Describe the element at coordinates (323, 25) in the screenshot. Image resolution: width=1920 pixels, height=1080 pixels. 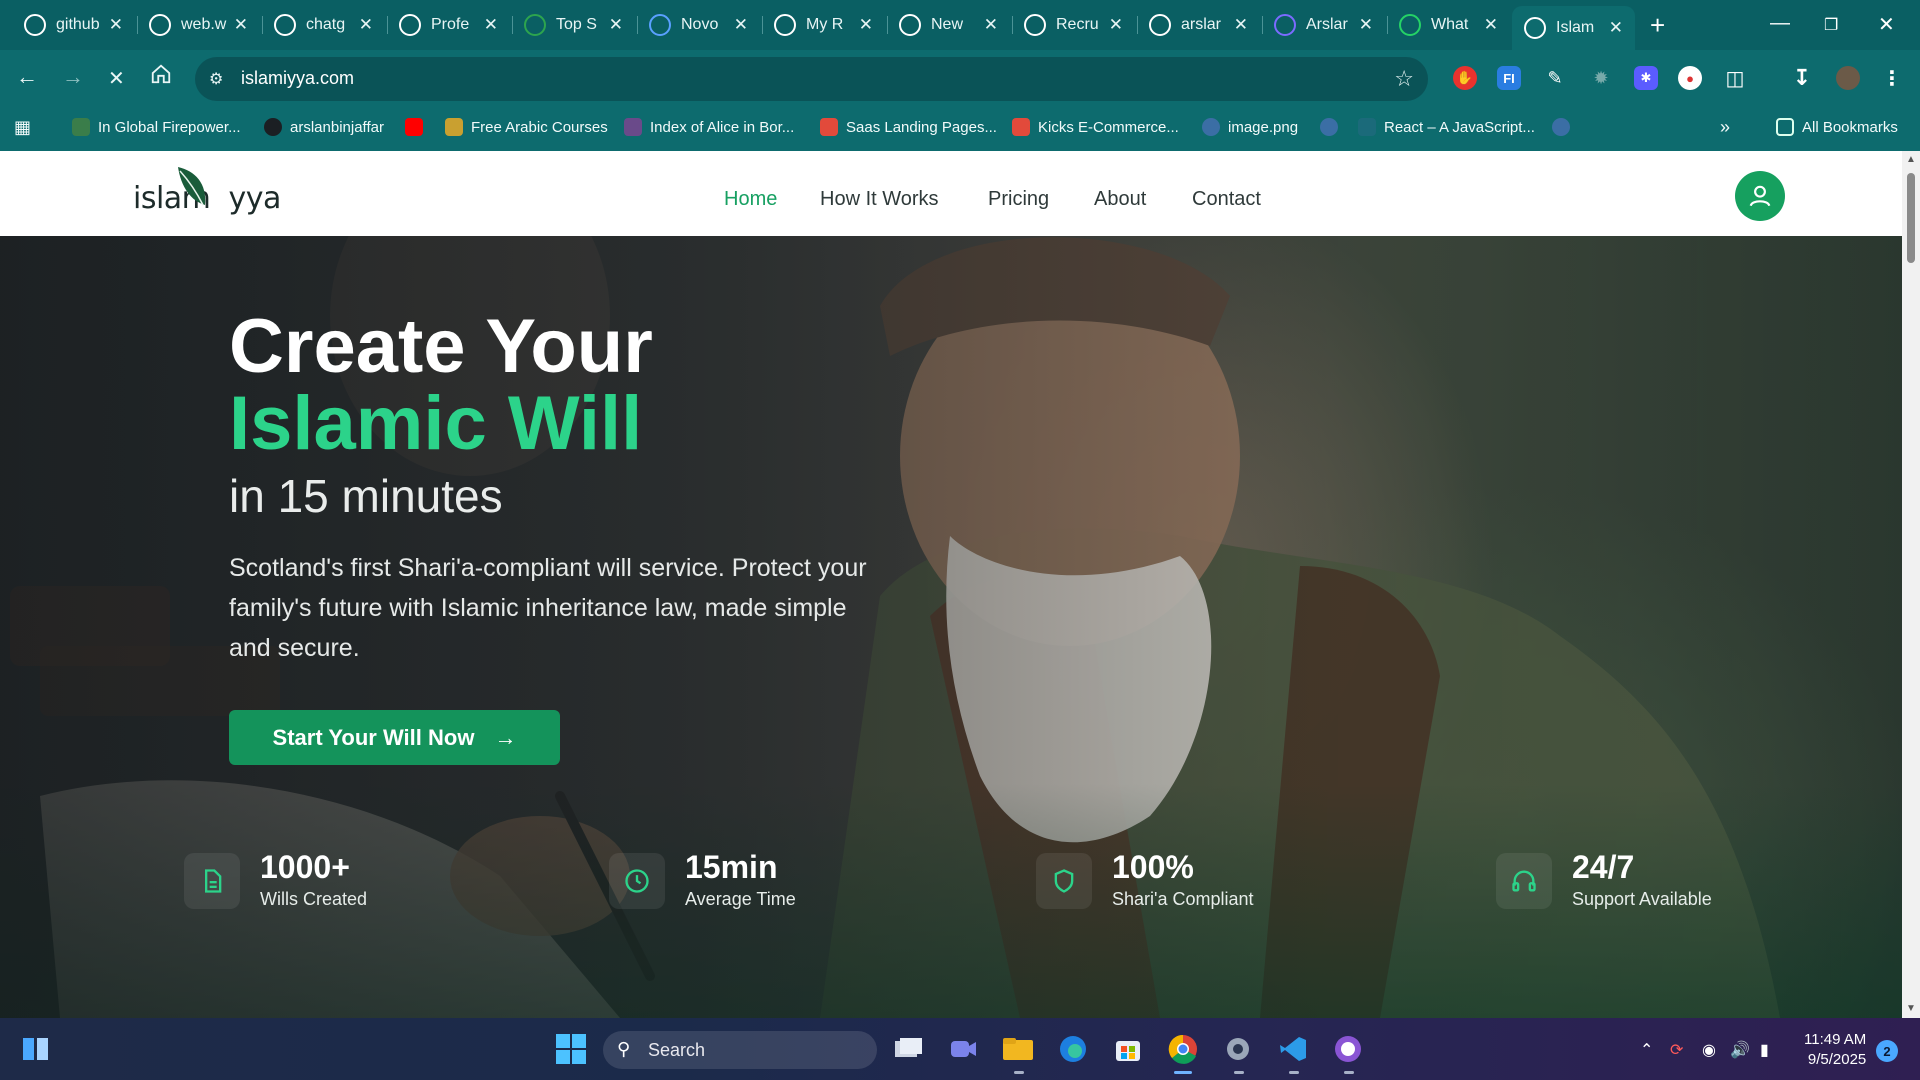
I see `browser-tab: chatg ✕` at that location.